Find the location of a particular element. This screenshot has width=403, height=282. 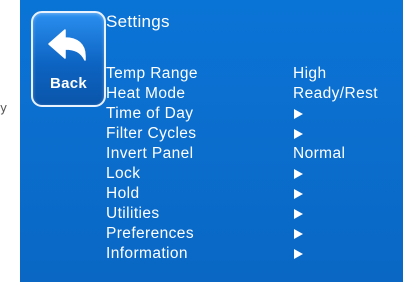

page-title: Settings is located at coordinates (138, 21).